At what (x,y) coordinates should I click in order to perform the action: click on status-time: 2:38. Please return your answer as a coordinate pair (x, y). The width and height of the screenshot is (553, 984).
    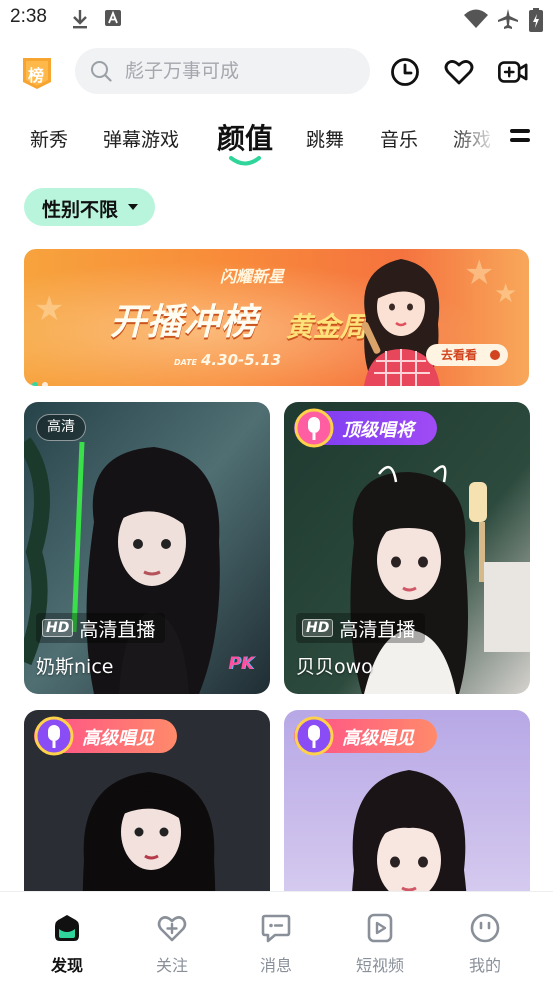
    Looking at the image, I should click on (28, 16).